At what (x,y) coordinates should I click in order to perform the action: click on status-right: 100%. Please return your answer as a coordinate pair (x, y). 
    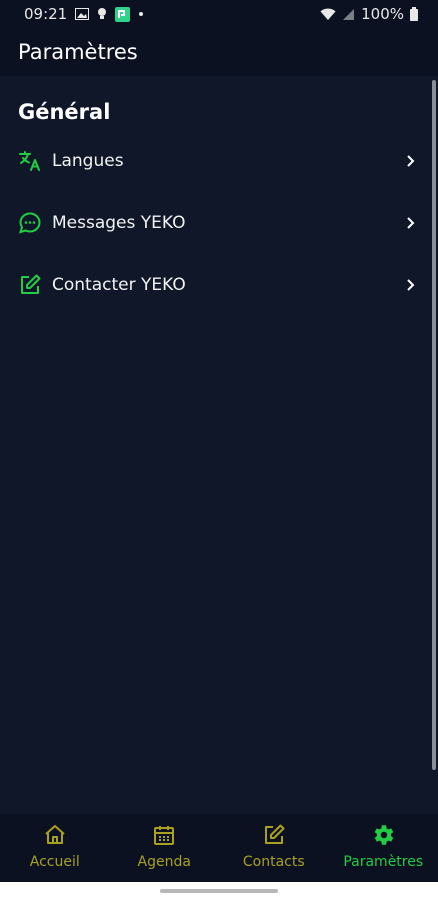
    Looking at the image, I should click on (369, 14).